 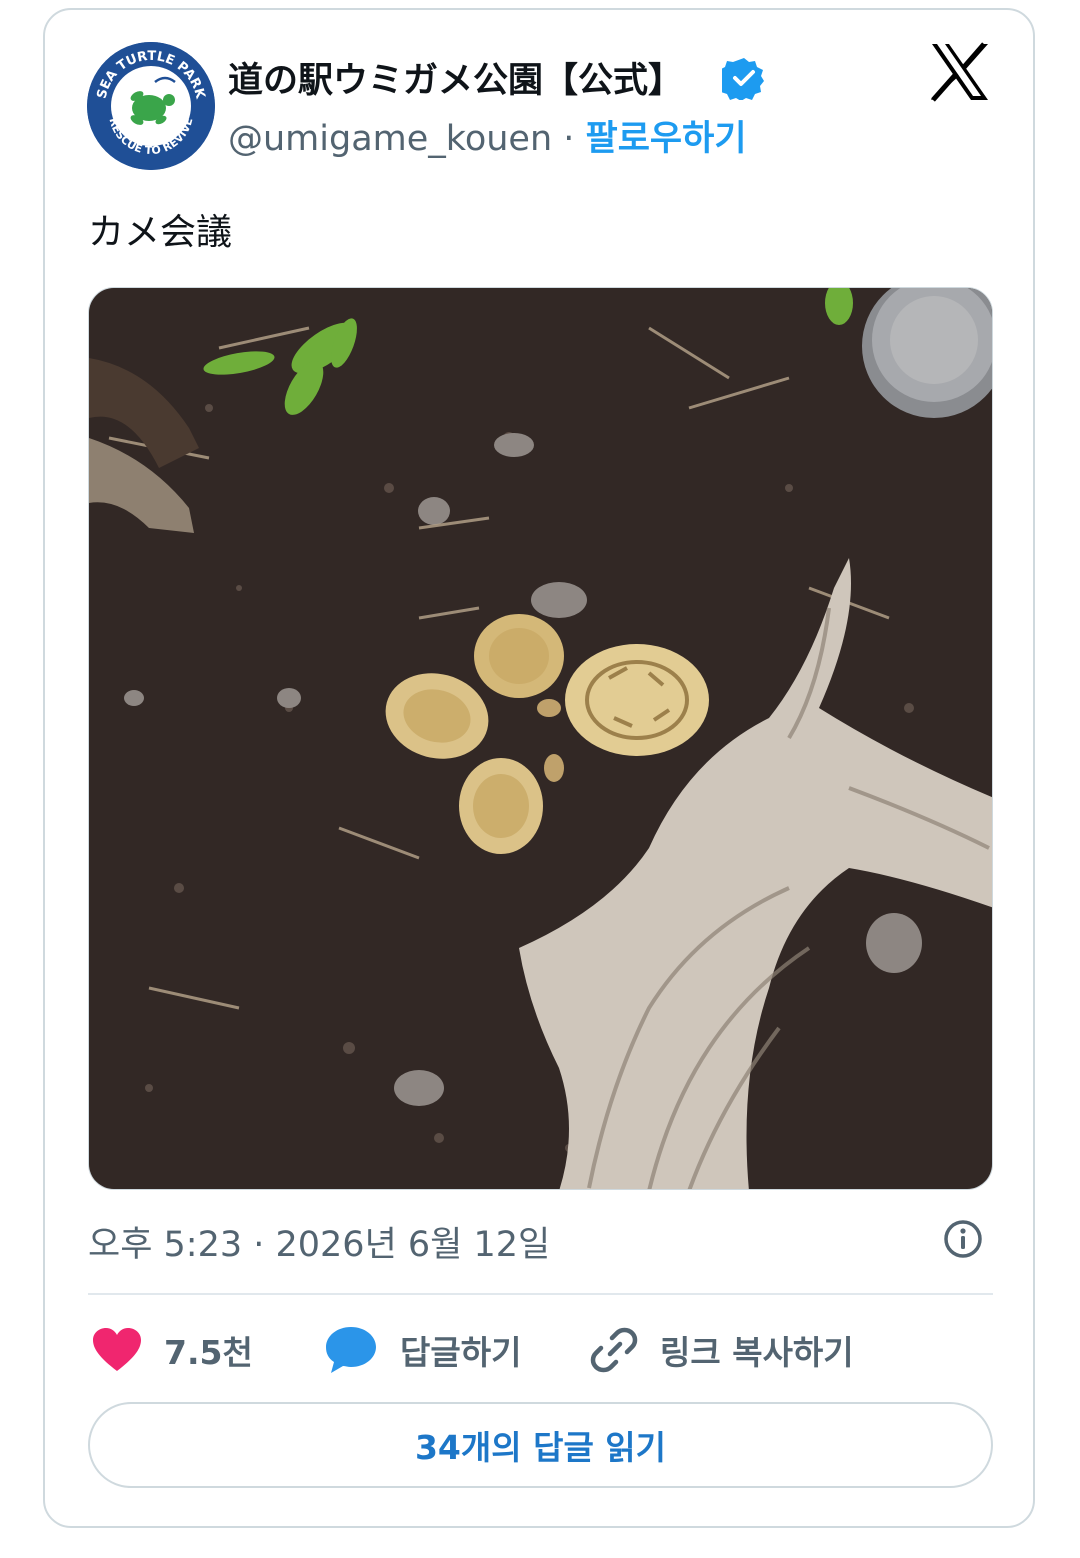 I want to click on verified-badge-icon, so click(x=743, y=79).